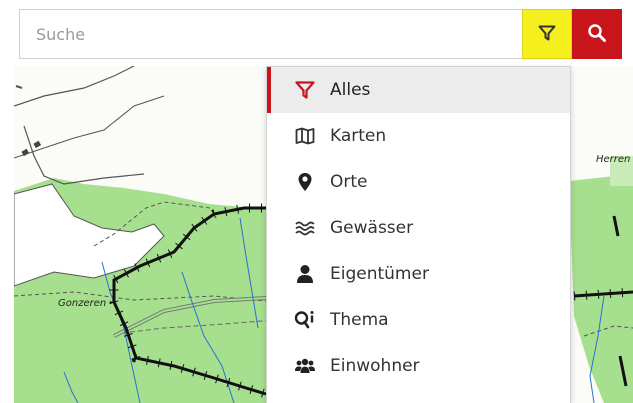 This screenshot has width=633, height=403. What do you see at coordinates (305, 182) in the screenshot?
I see `map-marker-icon` at bounding box center [305, 182].